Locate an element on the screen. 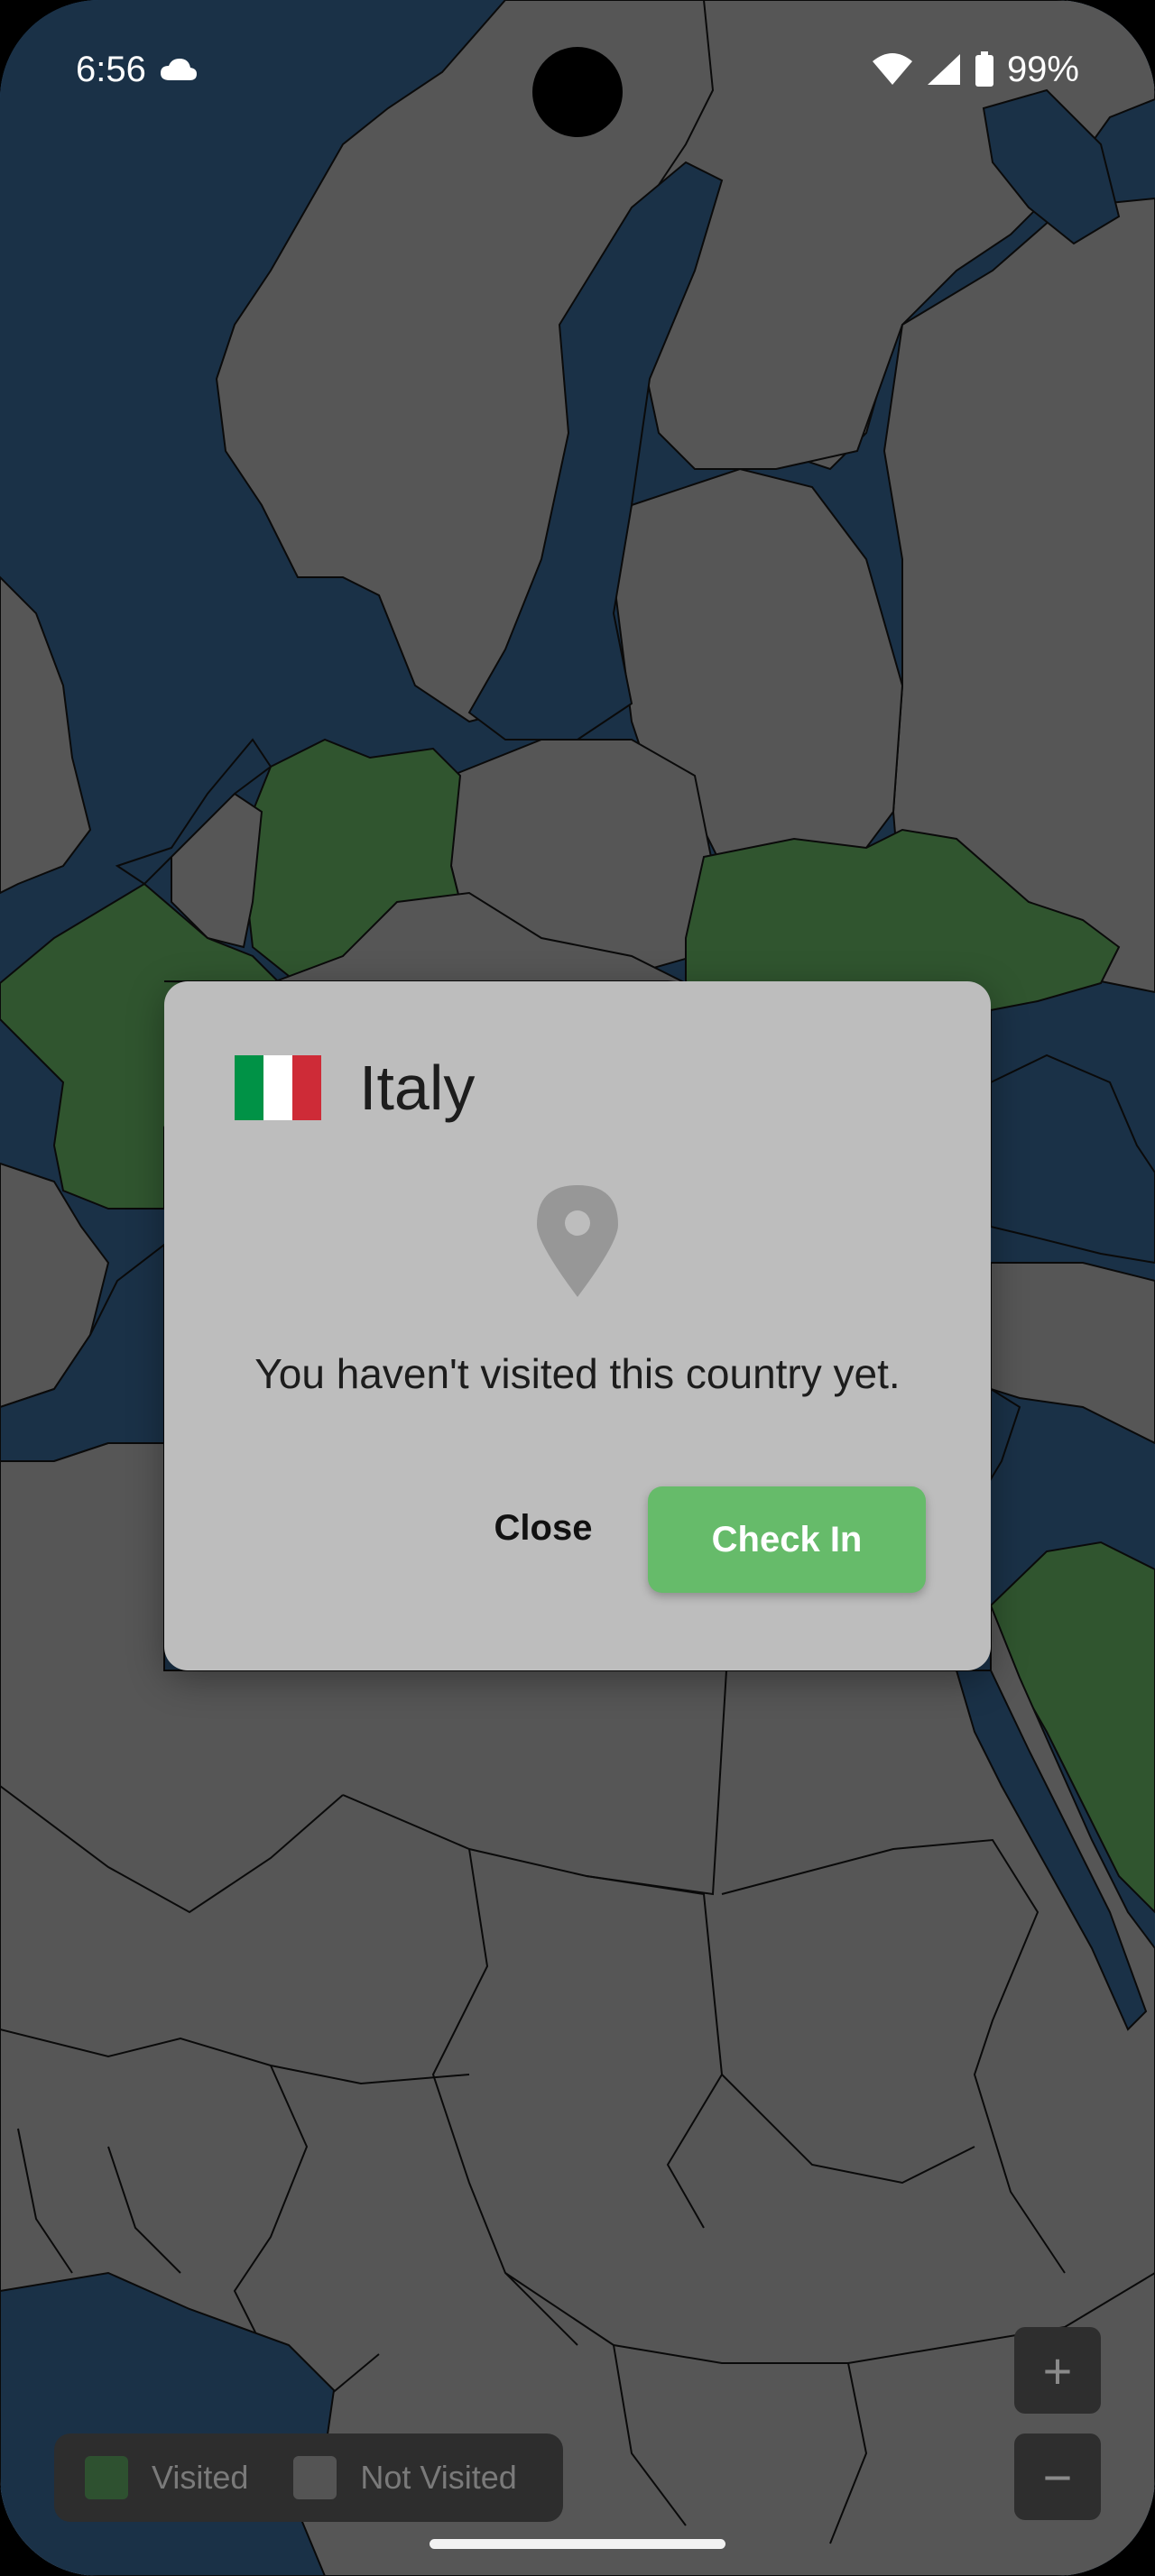 This screenshot has width=1155, height=2576. map-legend: Visited Not Visited is located at coordinates (308, 2477).